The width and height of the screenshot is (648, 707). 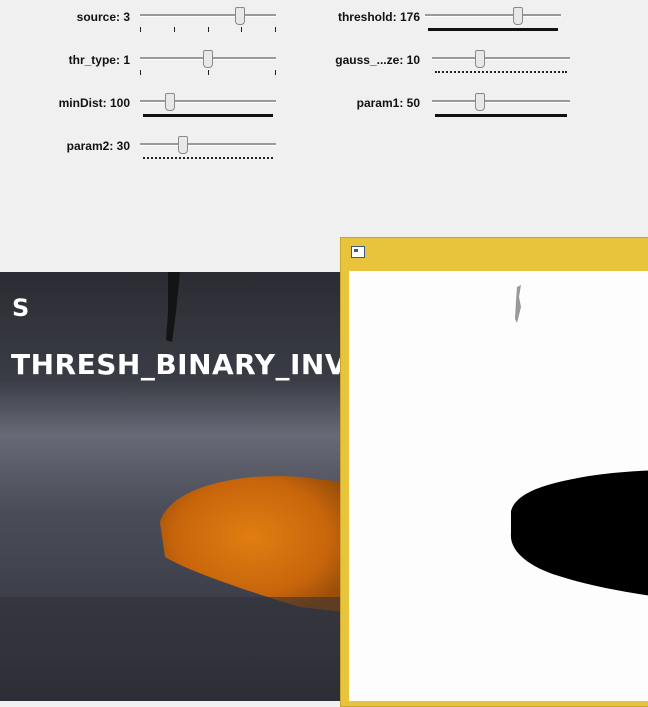 What do you see at coordinates (358, 252) in the screenshot?
I see `window-app-icon` at bounding box center [358, 252].